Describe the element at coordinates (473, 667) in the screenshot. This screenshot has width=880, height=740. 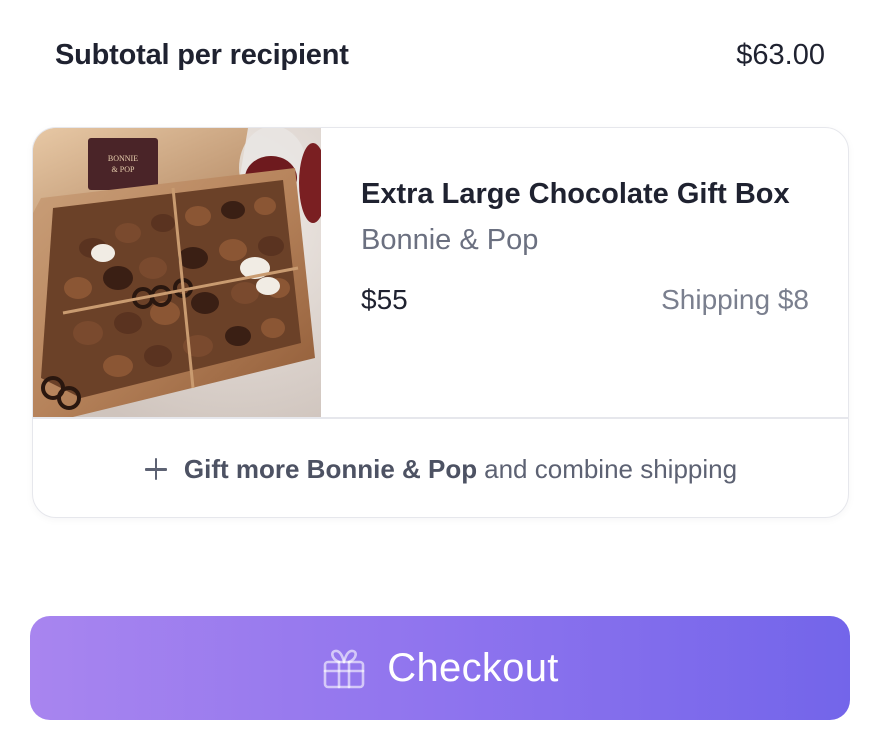
I see `checkout-label: Checkout` at that location.